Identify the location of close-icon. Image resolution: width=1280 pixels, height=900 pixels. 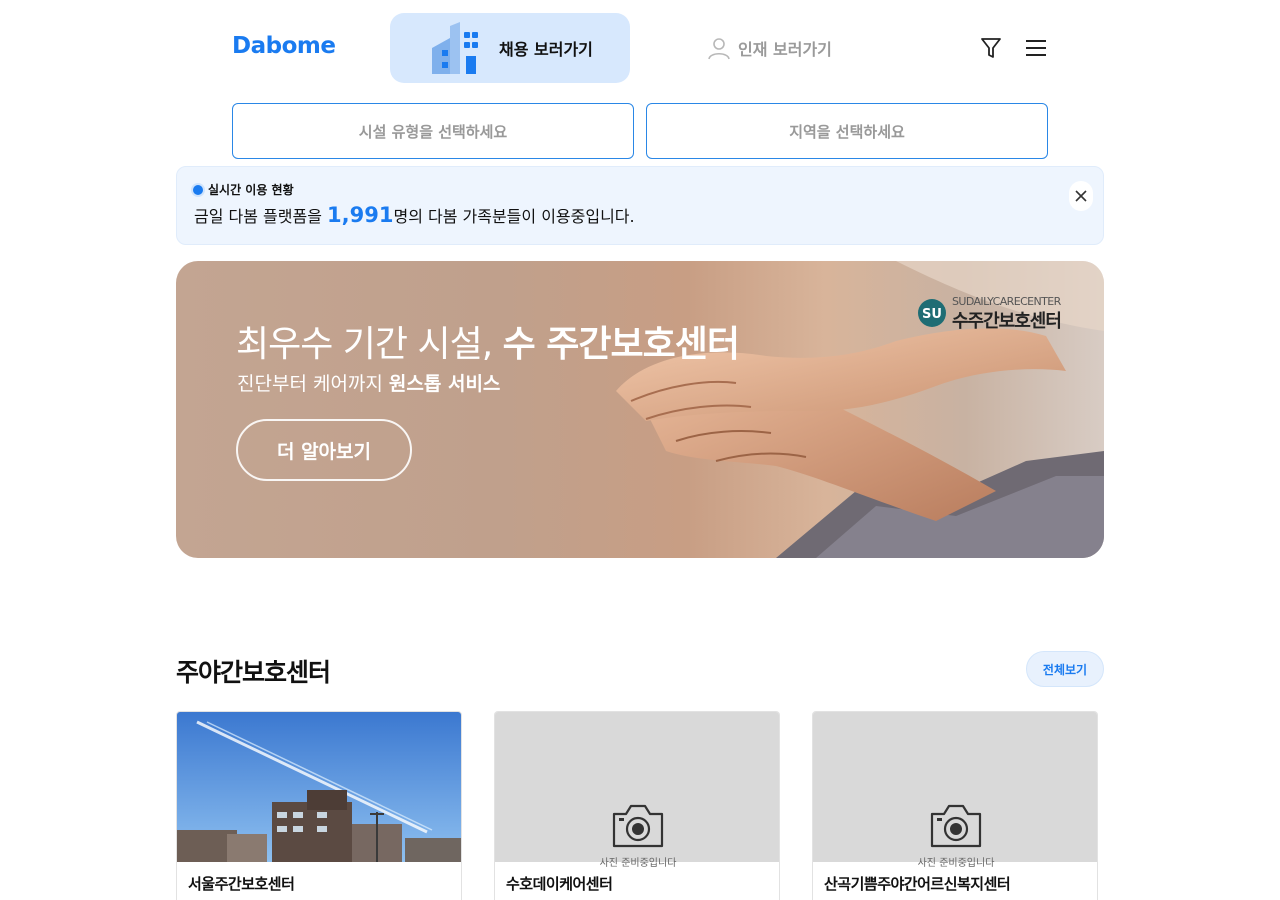
(1081, 196).